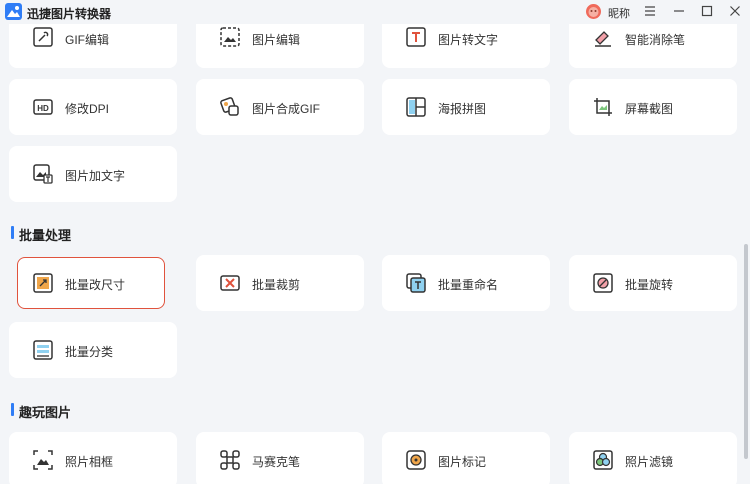  Describe the element at coordinates (649, 285) in the screenshot. I see `card-label: 批量旋转` at that location.